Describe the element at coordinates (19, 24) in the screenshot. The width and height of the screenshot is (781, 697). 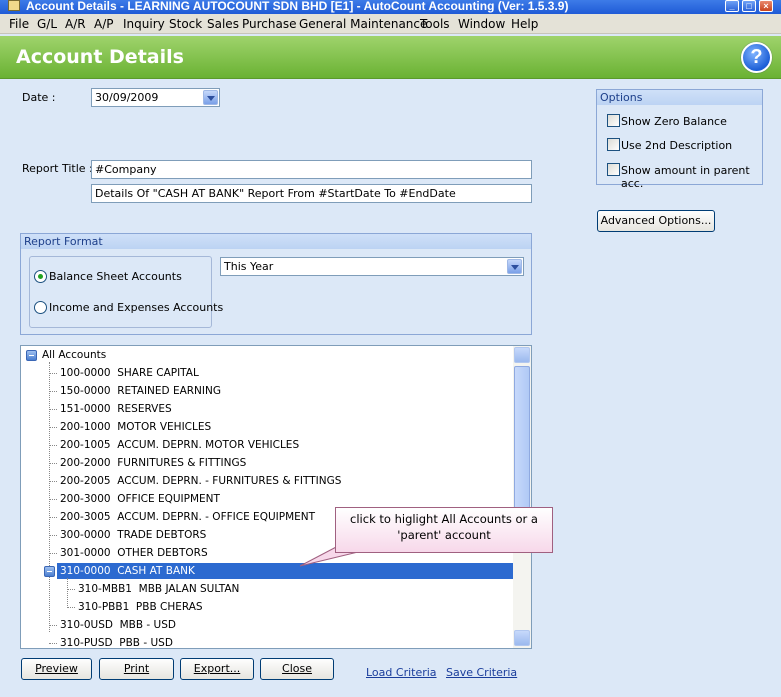
I see `menu-file: File` at that location.